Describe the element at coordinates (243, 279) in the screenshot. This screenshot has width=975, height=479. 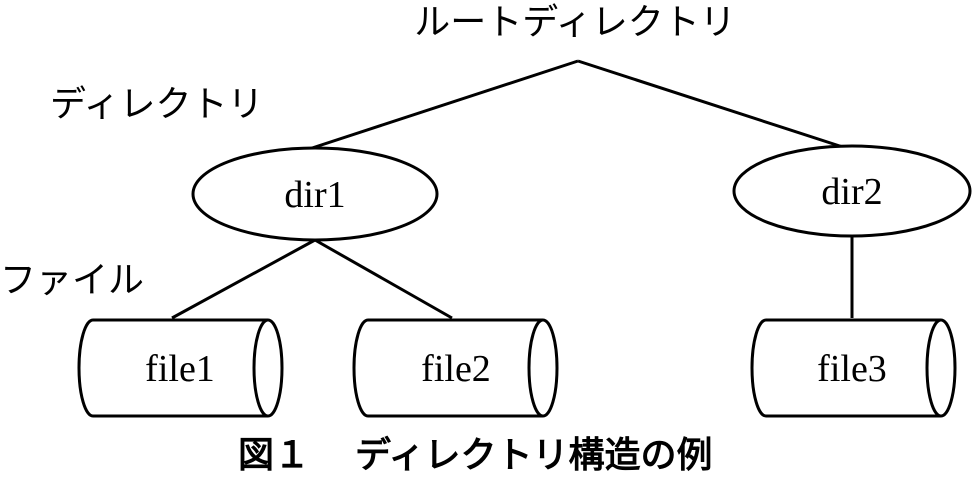
I see `edge-dir1-file1` at that location.